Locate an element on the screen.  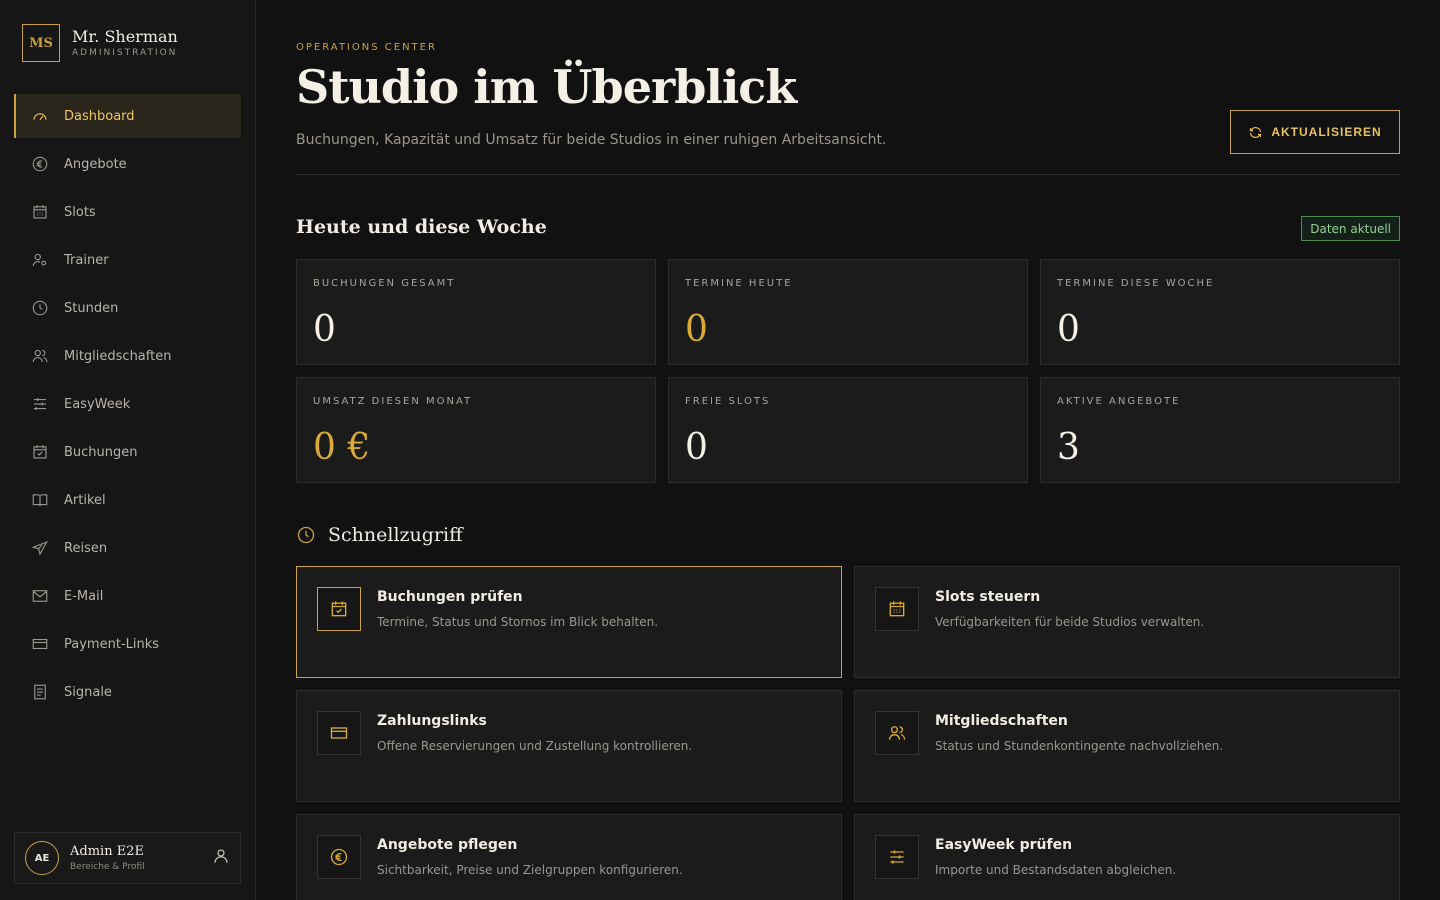
brand: MS Mr. Sherman ADMINISTRATION is located at coordinates (100, 43).